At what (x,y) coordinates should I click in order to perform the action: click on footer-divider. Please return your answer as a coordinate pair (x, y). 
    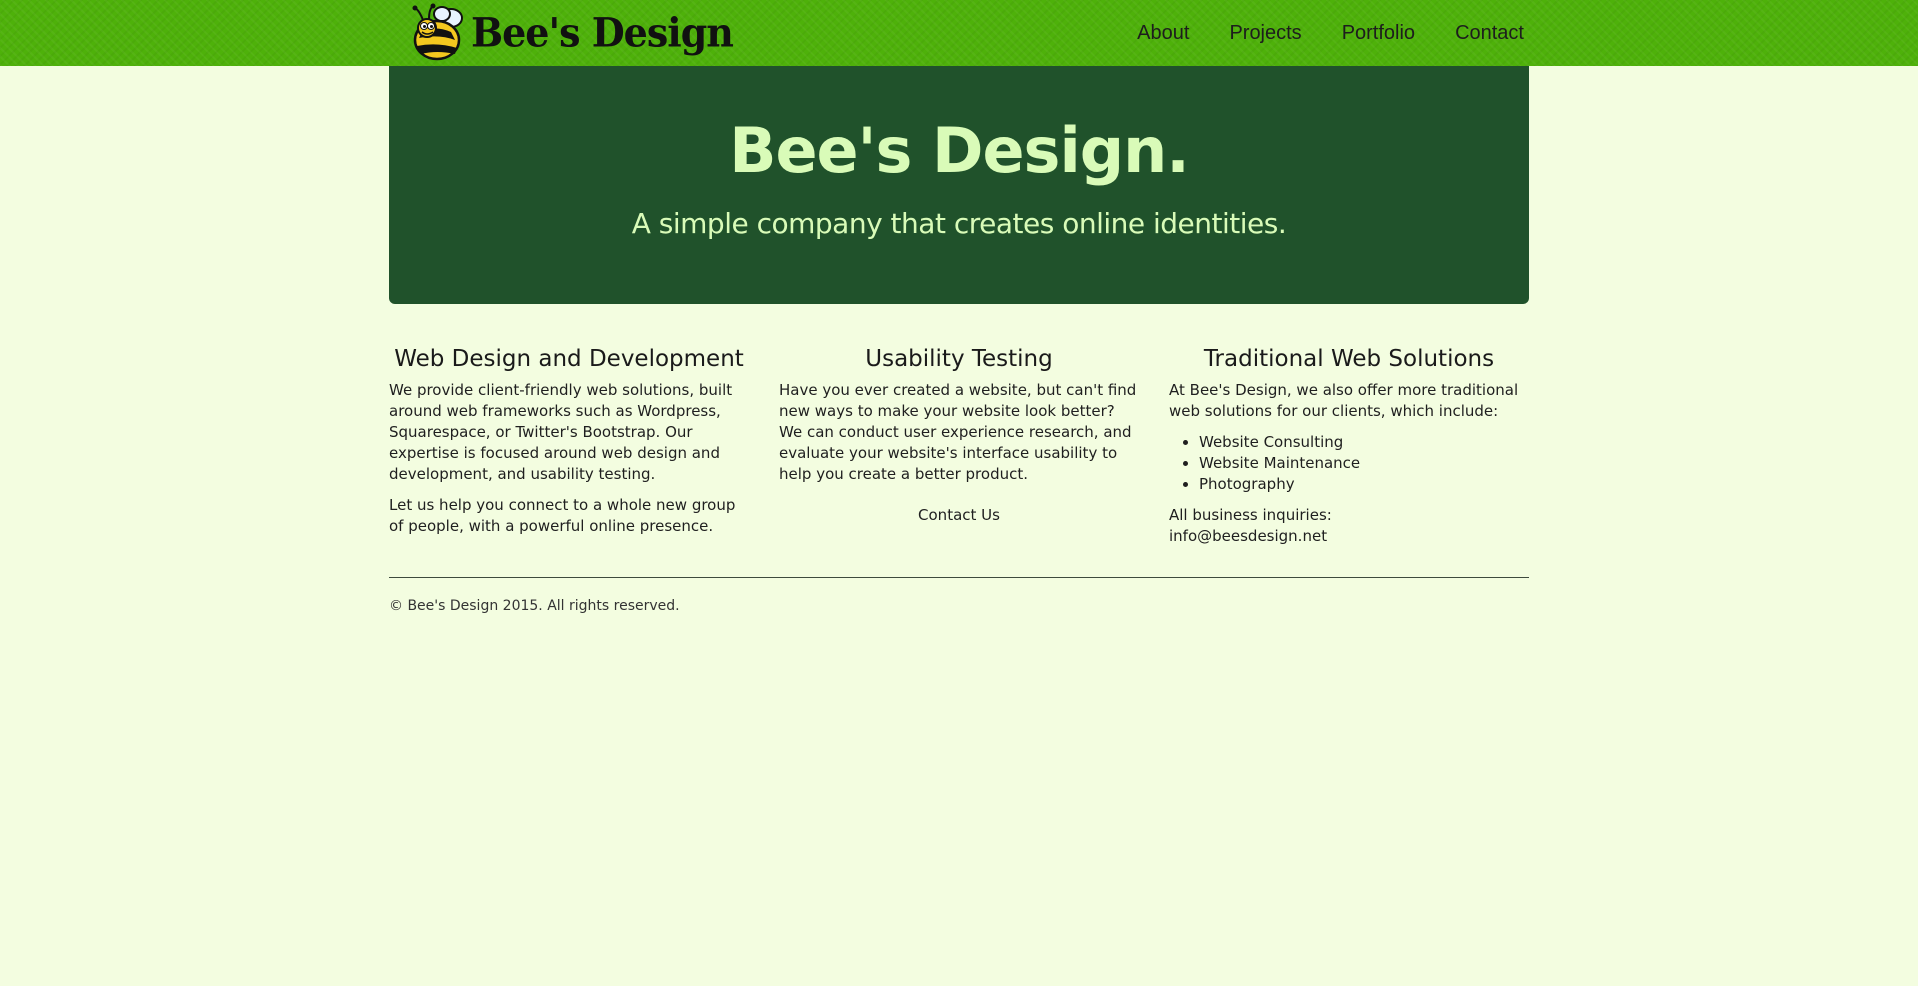
    Looking at the image, I should click on (959, 577).